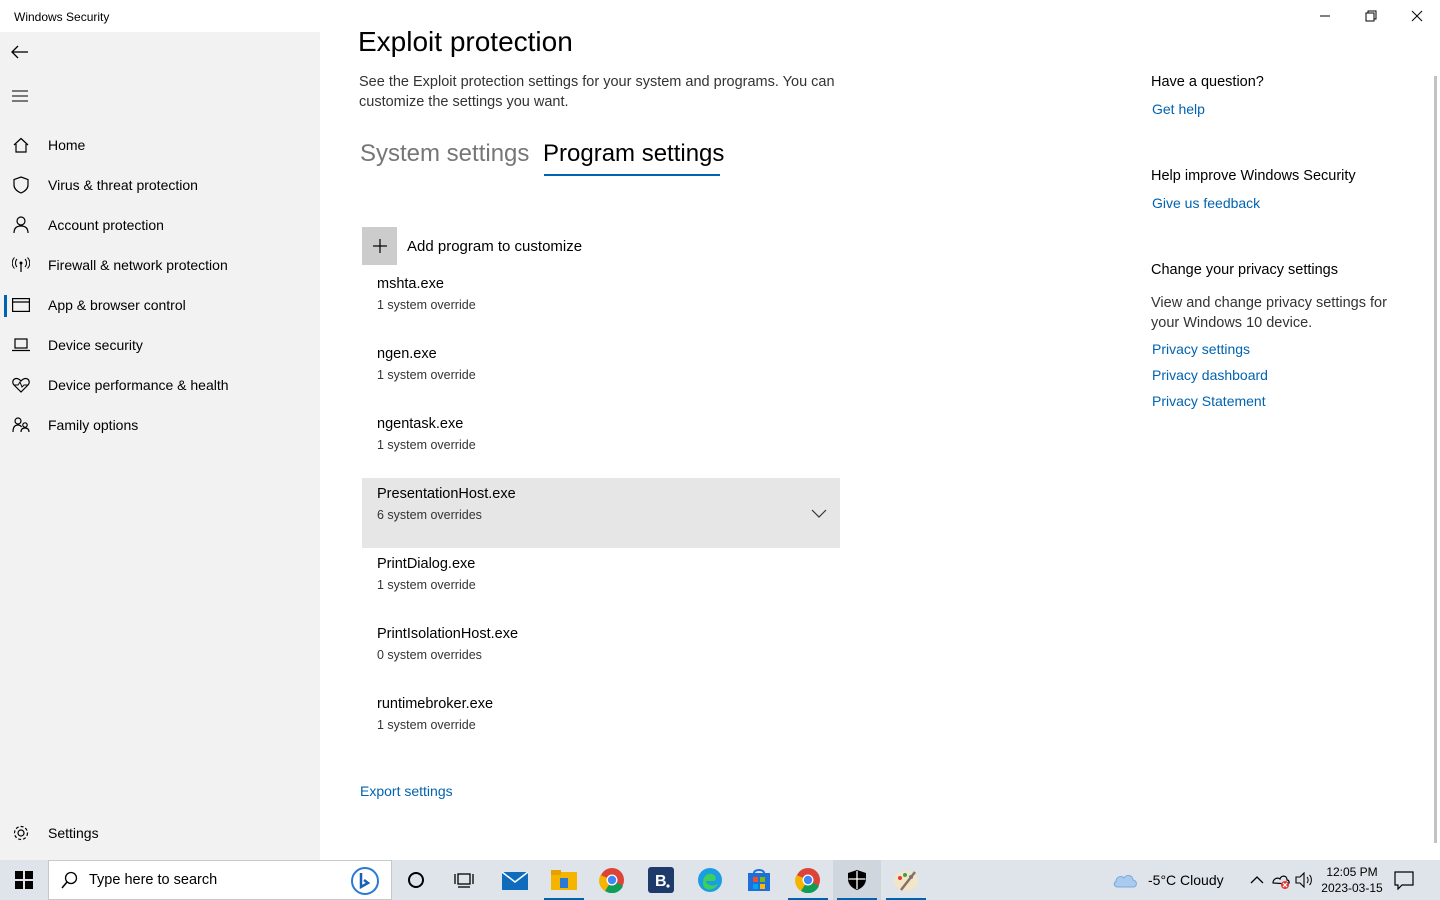  I want to click on svg-text: B, so click(661, 881).